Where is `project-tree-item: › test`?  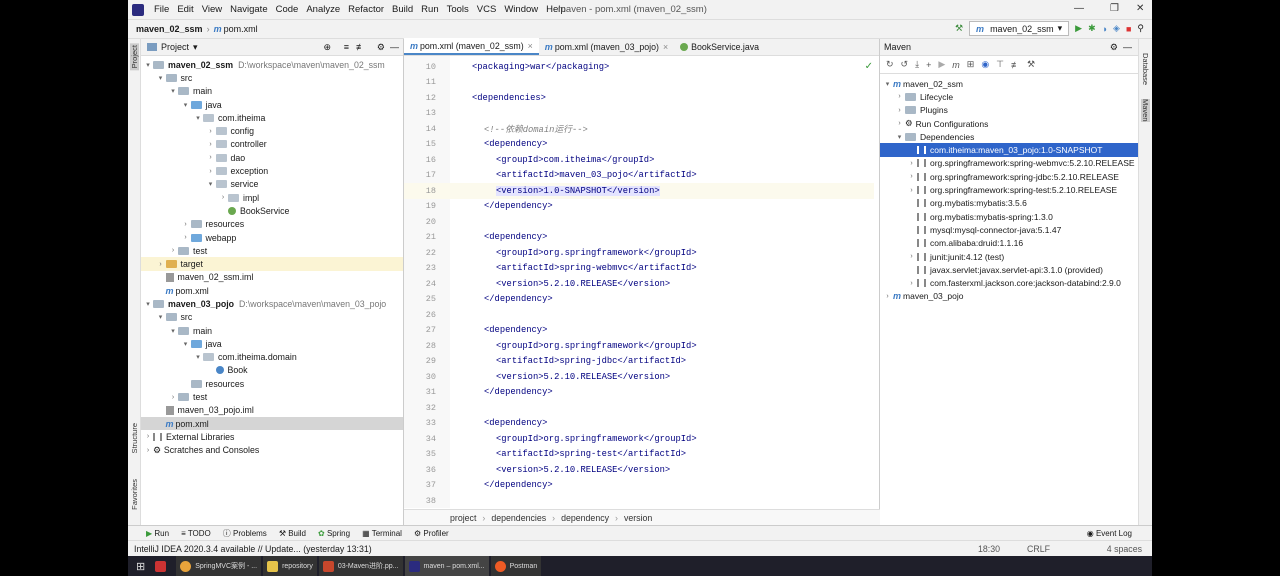
project-tree-item: › test is located at coordinates (272, 250).